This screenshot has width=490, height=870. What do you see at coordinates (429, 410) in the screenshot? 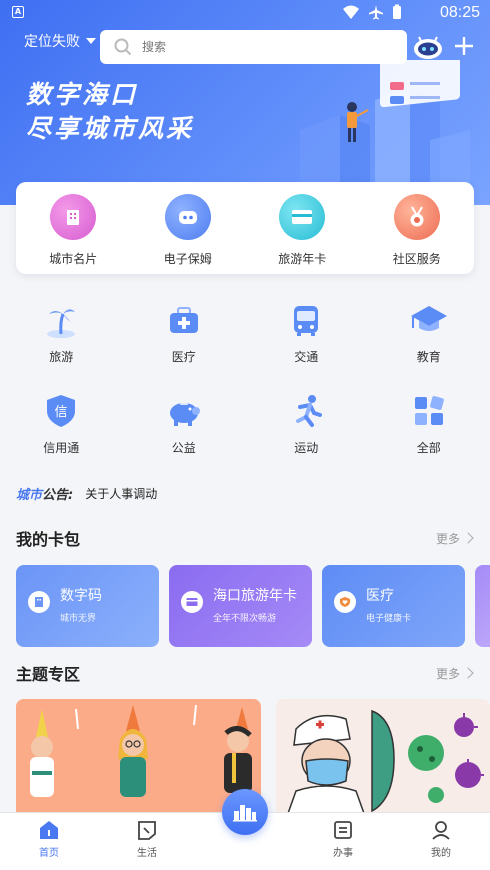
I see `all-apps-icon` at bounding box center [429, 410].